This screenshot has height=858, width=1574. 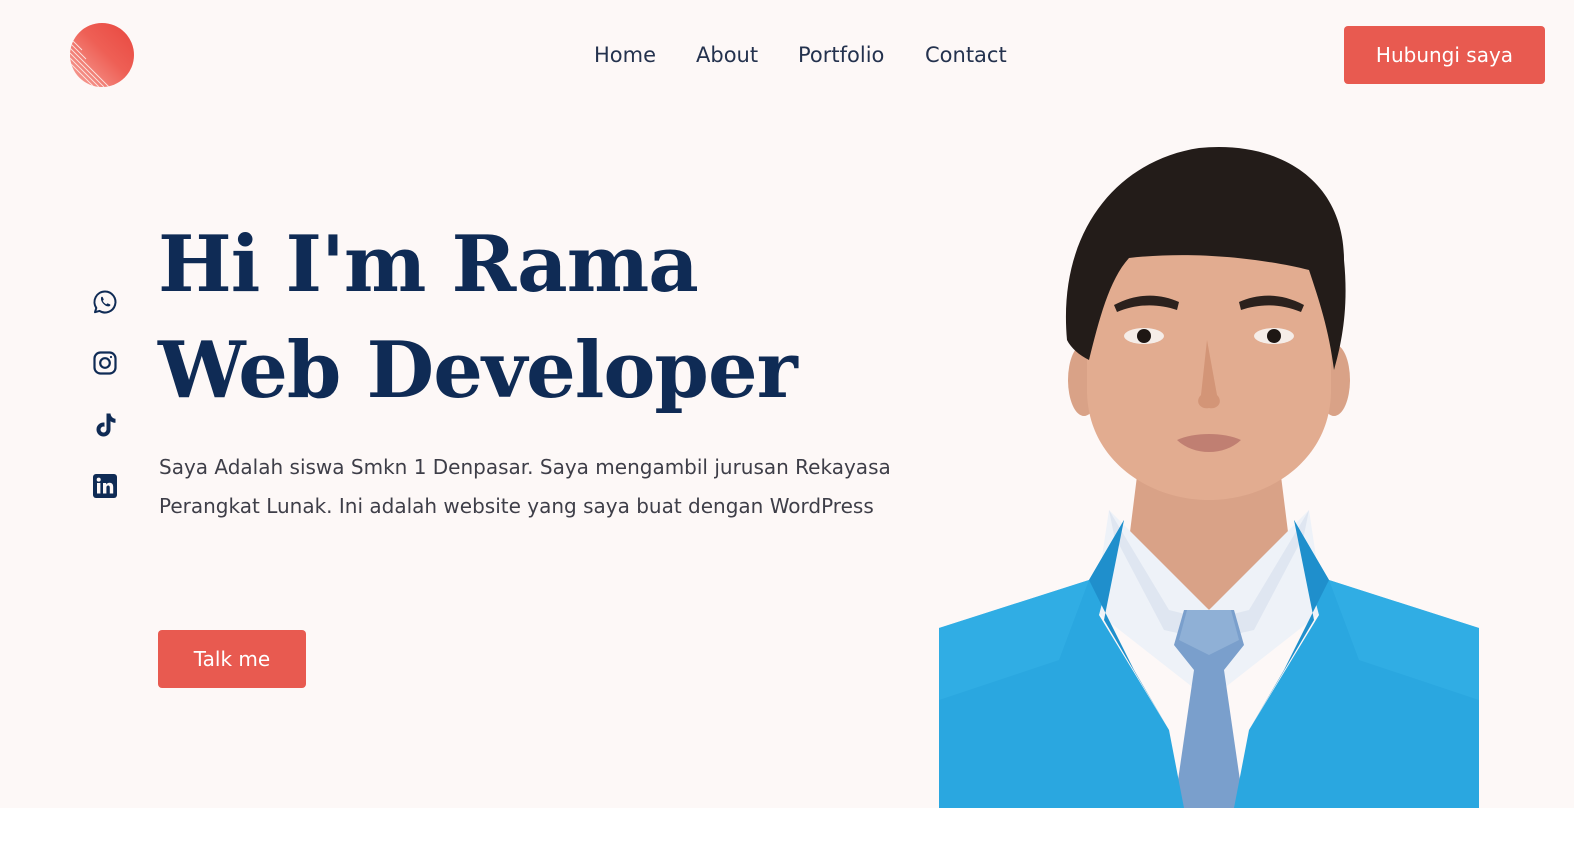 What do you see at coordinates (105, 302) in the screenshot?
I see `whatsapp-icon` at bounding box center [105, 302].